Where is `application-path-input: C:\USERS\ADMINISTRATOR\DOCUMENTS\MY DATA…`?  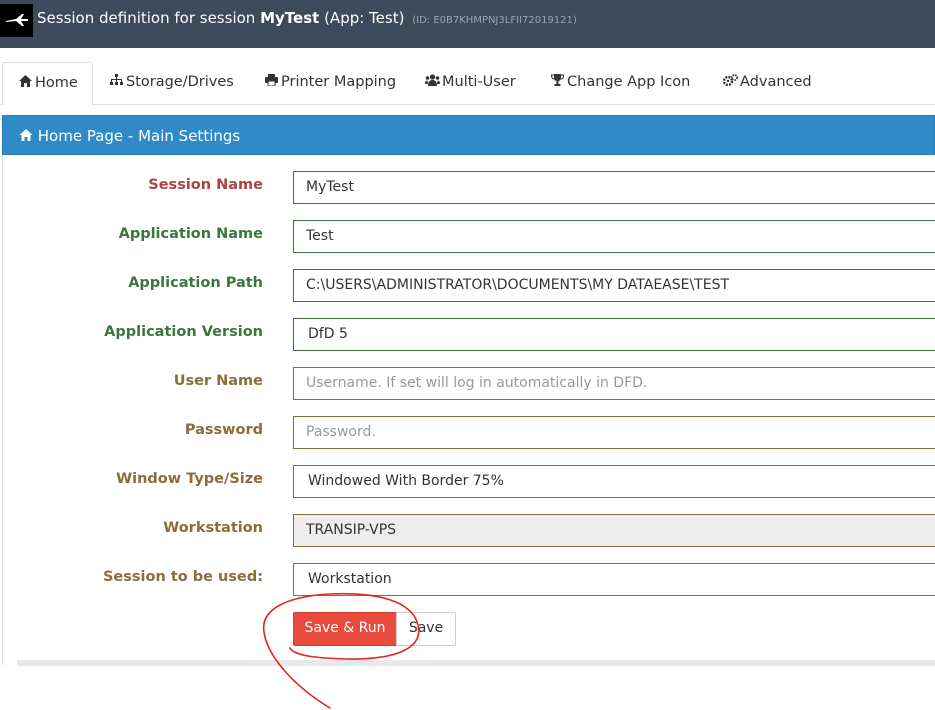
application-path-input: C:\USERS\ADMINISTRATOR\DOCUMENTS\MY DATA… is located at coordinates (614, 285).